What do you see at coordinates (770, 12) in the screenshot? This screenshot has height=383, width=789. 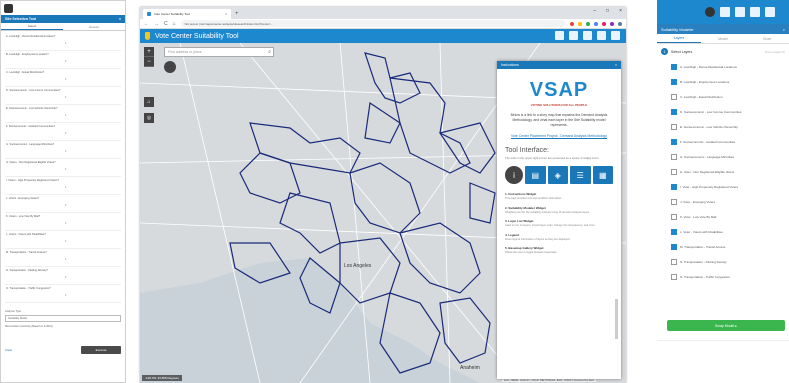 I see `gallery-widget-icon` at bounding box center [770, 12].